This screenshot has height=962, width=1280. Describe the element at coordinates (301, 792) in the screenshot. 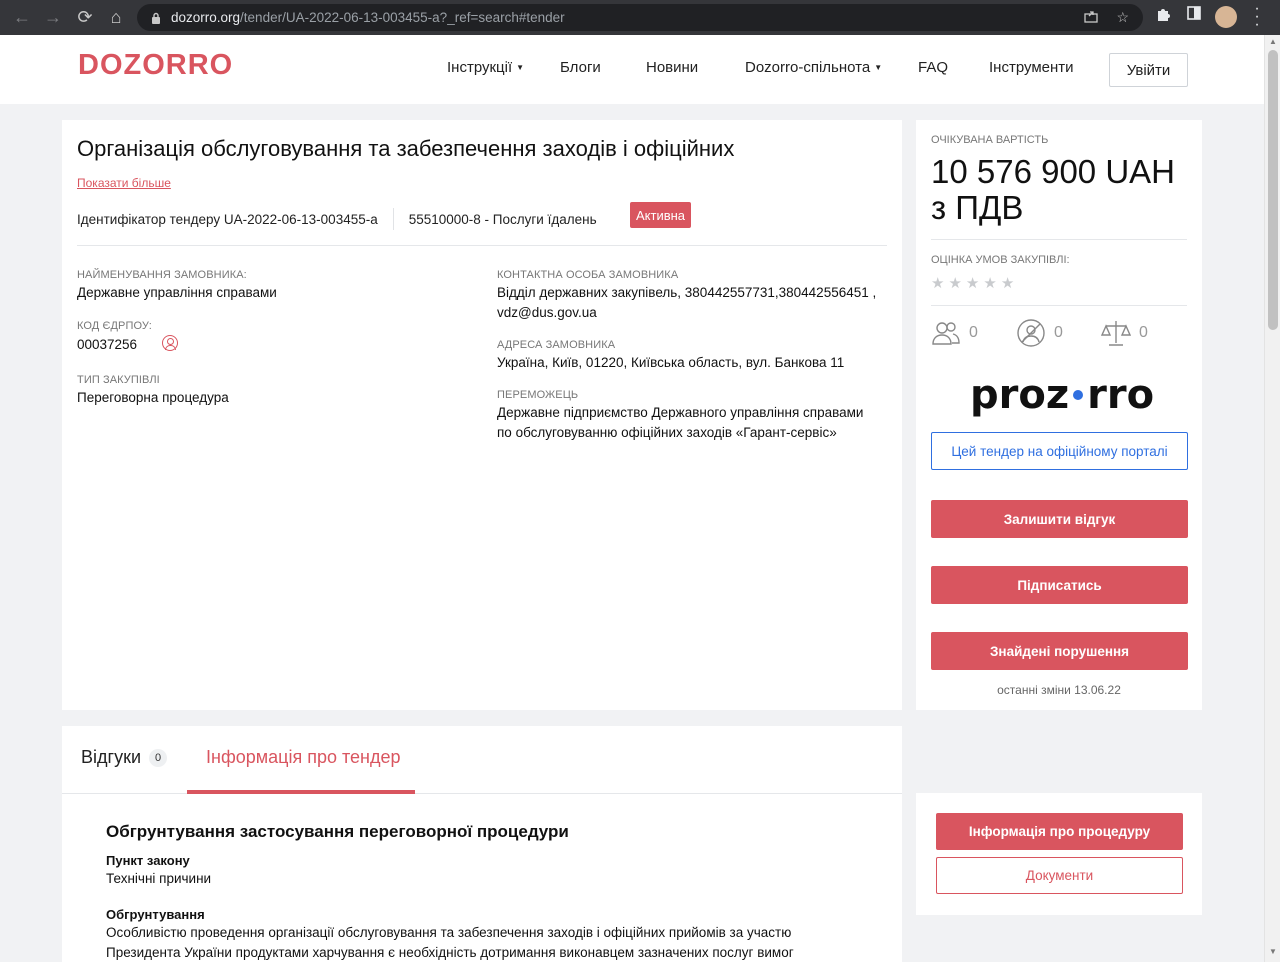

I see `active-tab-indicator` at that location.